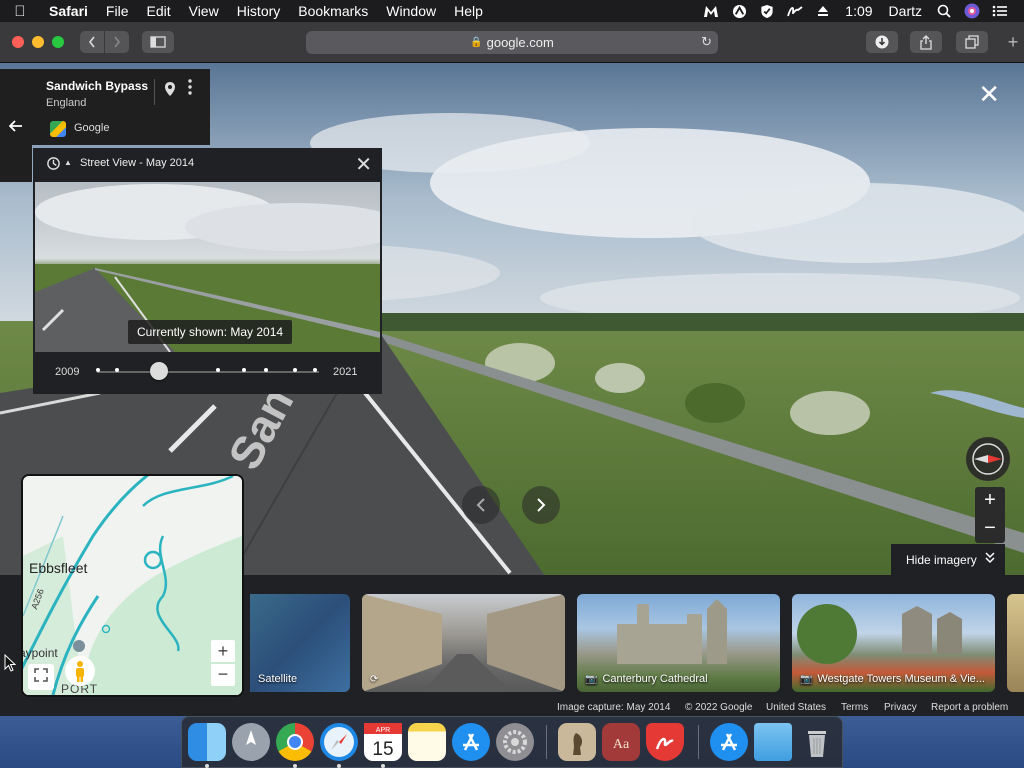 This screenshot has height=768, width=1024. I want to click on location-pin-icon, so click(170, 91).